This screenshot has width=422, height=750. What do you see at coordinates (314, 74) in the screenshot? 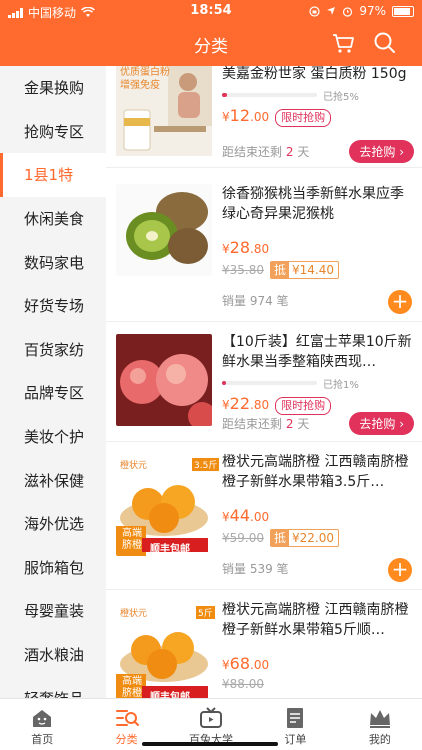
I see `product-name: 美嘉金粉世家 蛋白质粉 150g` at bounding box center [314, 74].